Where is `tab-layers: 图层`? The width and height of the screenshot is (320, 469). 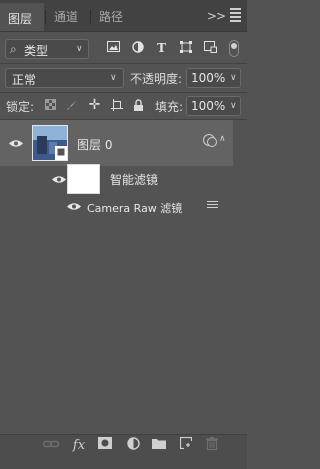
tab-layers: 图层 is located at coordinates (22, 17).